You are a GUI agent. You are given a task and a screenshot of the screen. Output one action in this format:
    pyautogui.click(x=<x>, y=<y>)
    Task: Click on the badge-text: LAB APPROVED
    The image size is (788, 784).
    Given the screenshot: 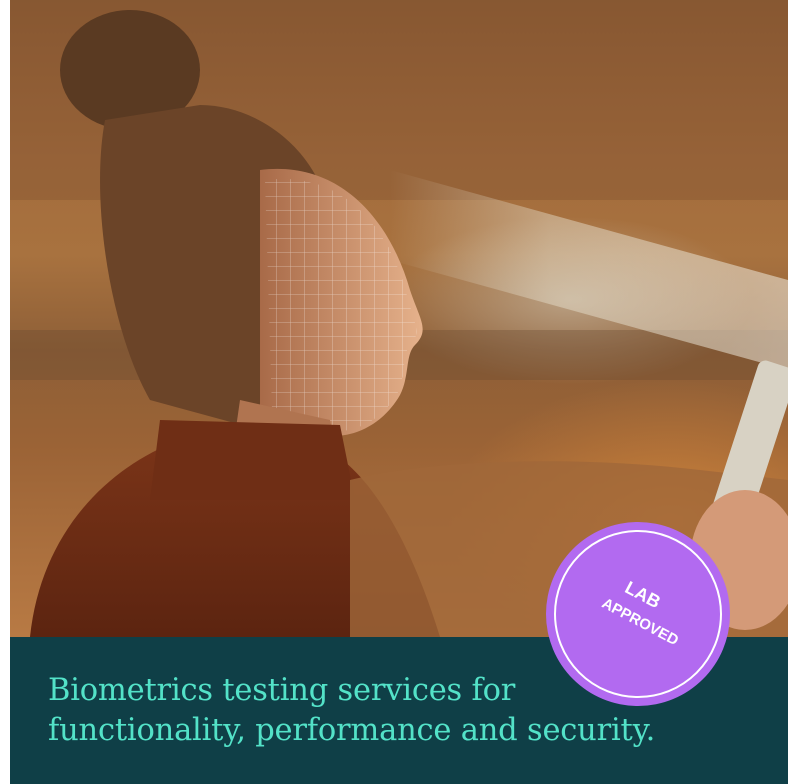 What is the action you would take?
    pyautogui.click(x=640, y=613)
    